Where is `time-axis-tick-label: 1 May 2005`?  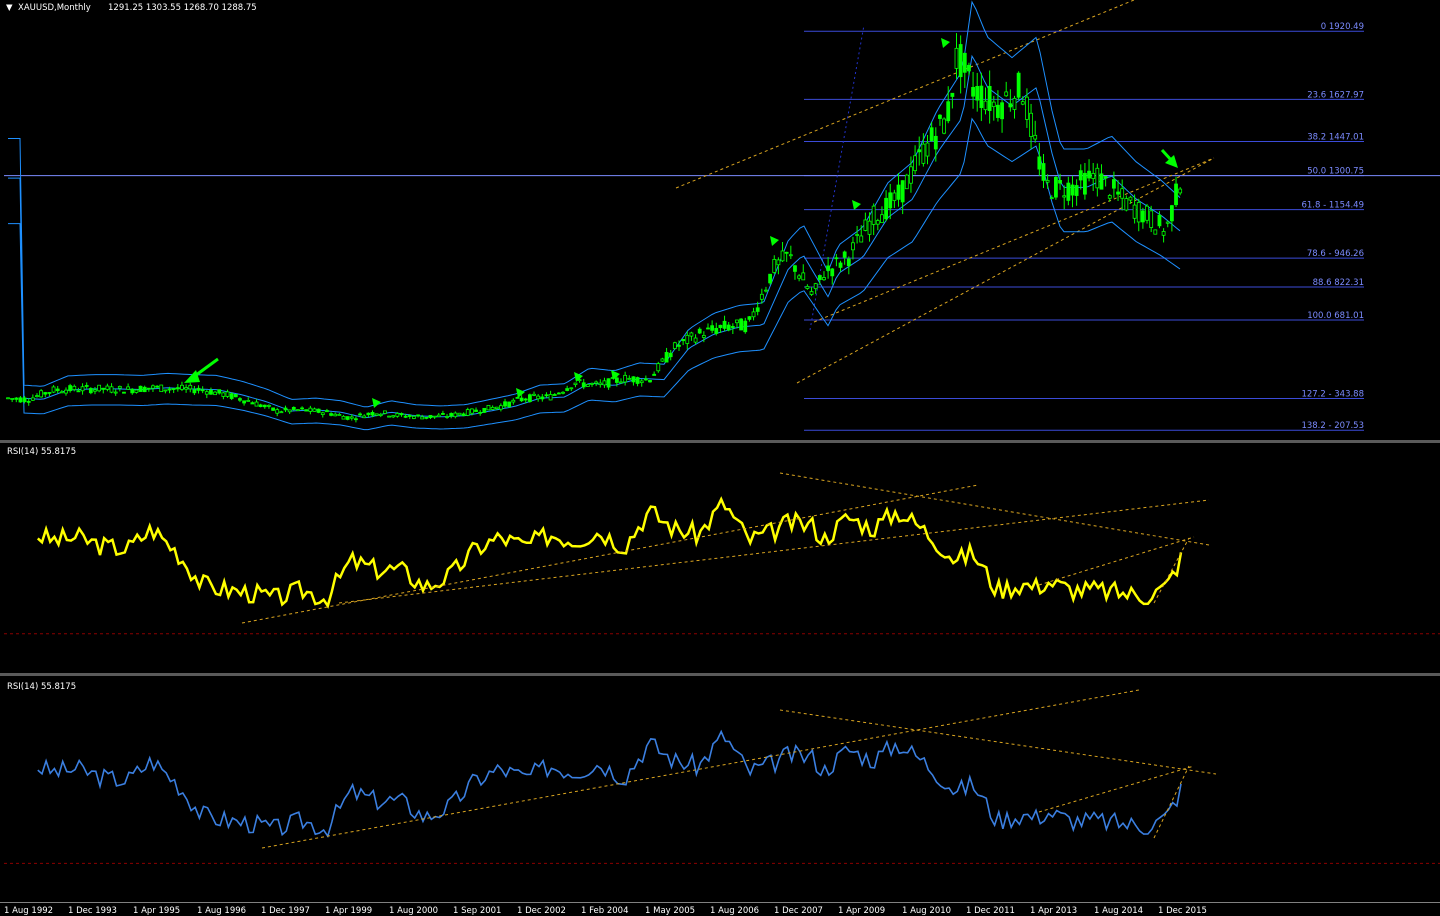 time-axis-tick-label: 1 May 2005 is located at coordinates (670, 911).